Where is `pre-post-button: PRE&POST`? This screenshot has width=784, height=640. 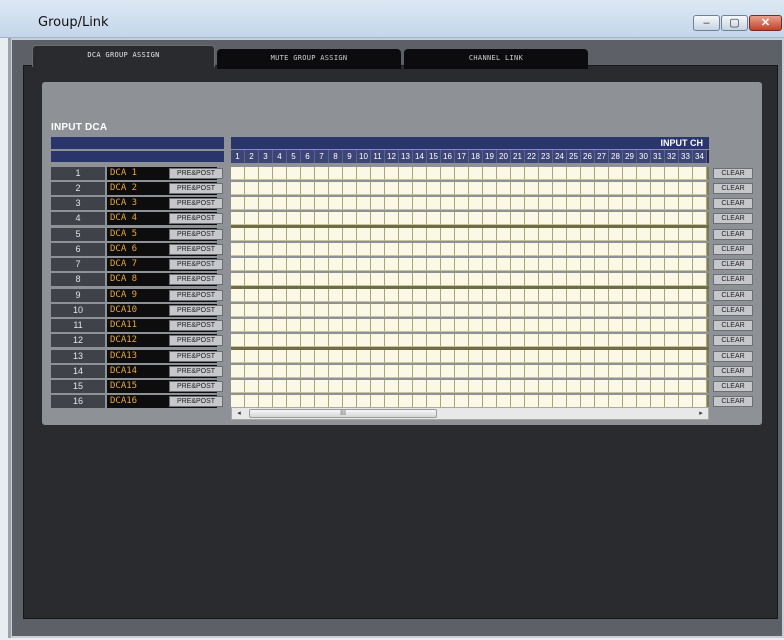
pre-post-button: PRE&POST is located at coordinates (196, 218).